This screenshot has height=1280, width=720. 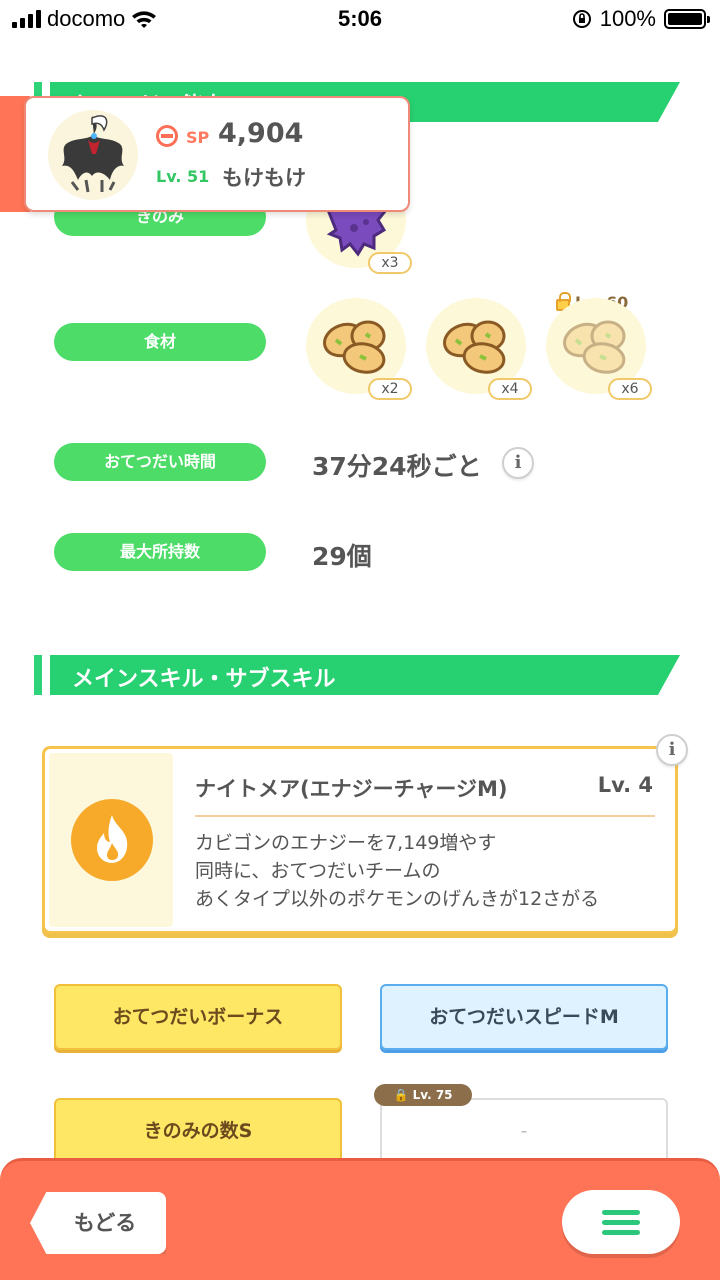 I want to click on ingredient-quantity: x6, so click(x=630, y=389).